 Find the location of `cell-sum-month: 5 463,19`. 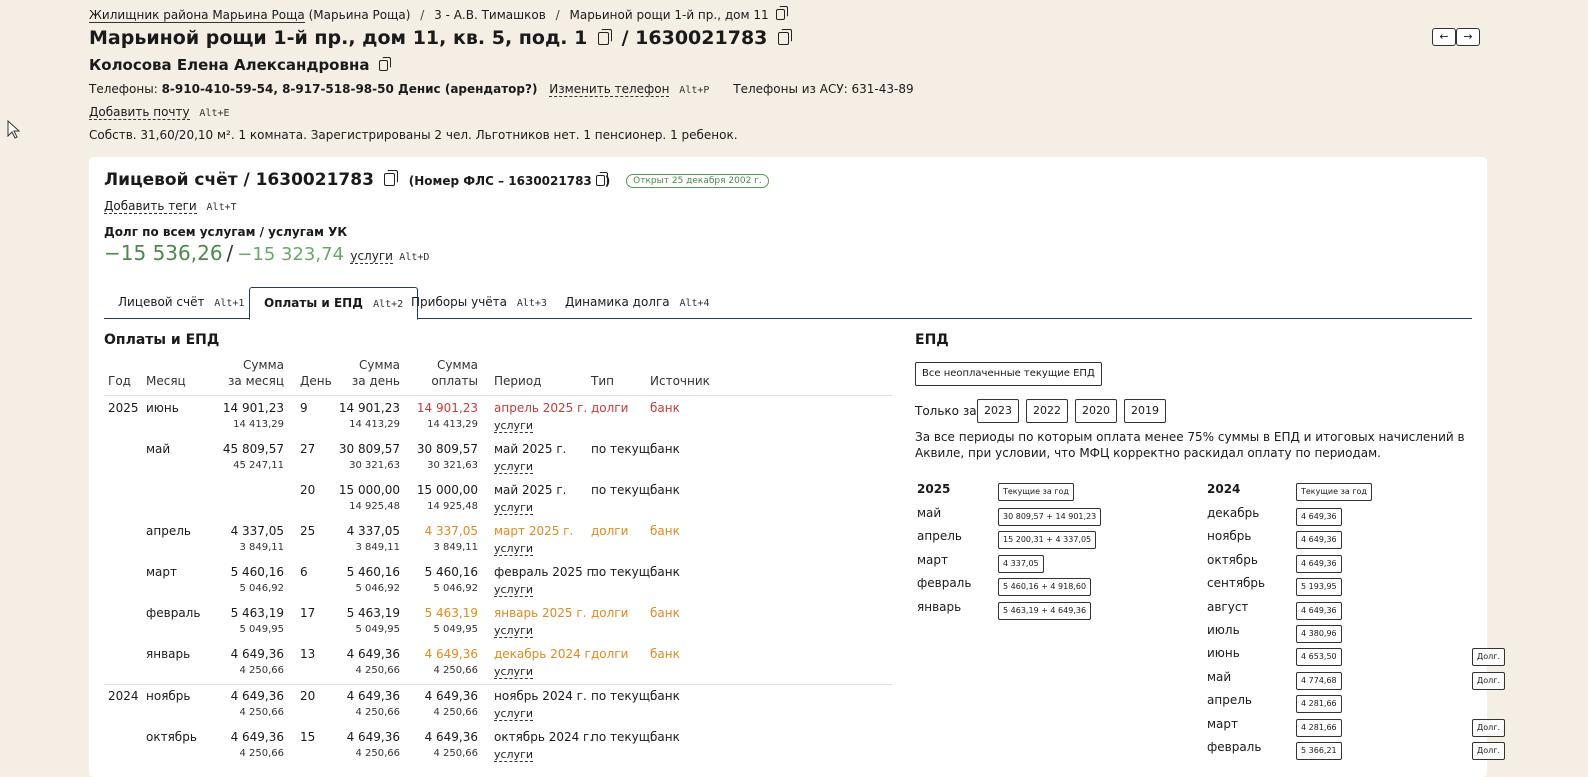

cell-sum-month: 5 463,19 is located at coordinates (257, 613).